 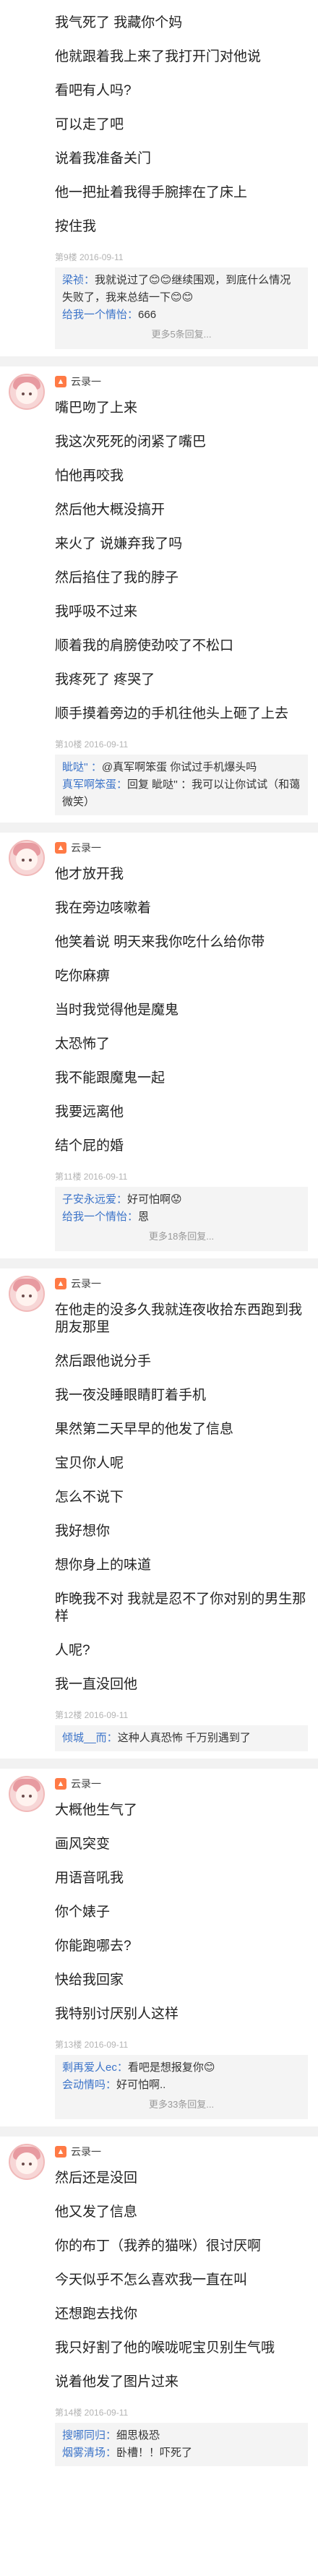 What do you see at coordinates (83, 1845) in the screenshot?
I see `post-line: 画风突变` at bounding box center [83, 1845].